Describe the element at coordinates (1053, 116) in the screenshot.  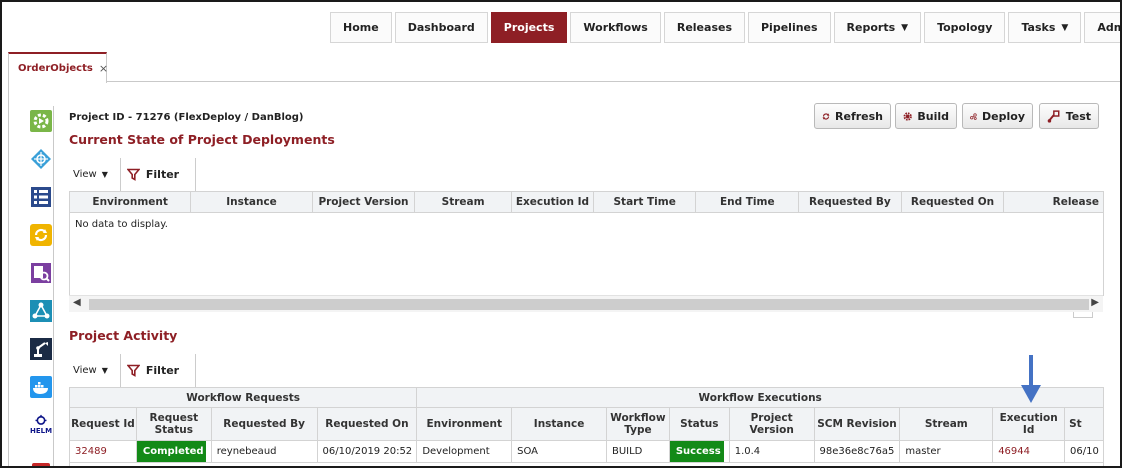
I see `test-icon` at that location.